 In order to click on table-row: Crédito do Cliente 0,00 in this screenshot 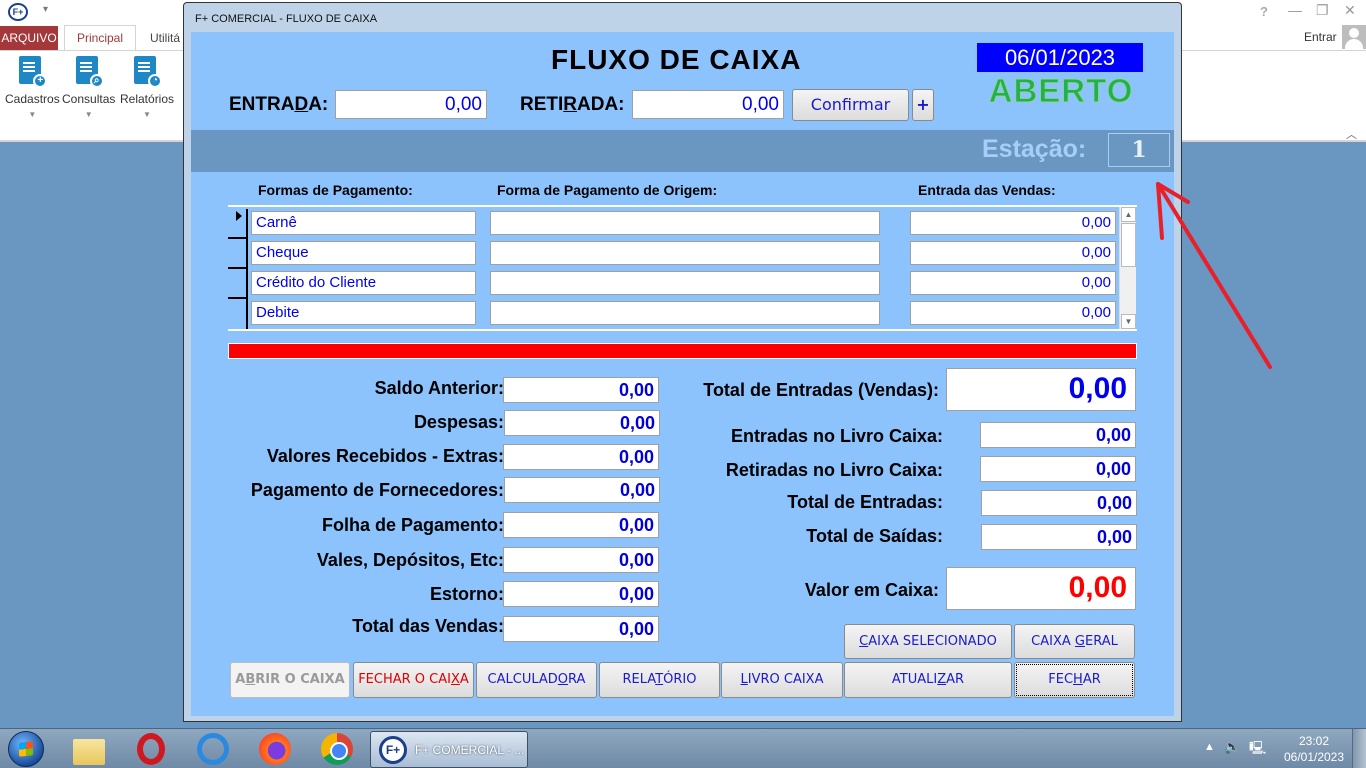, I will do `click(678, 284)`.